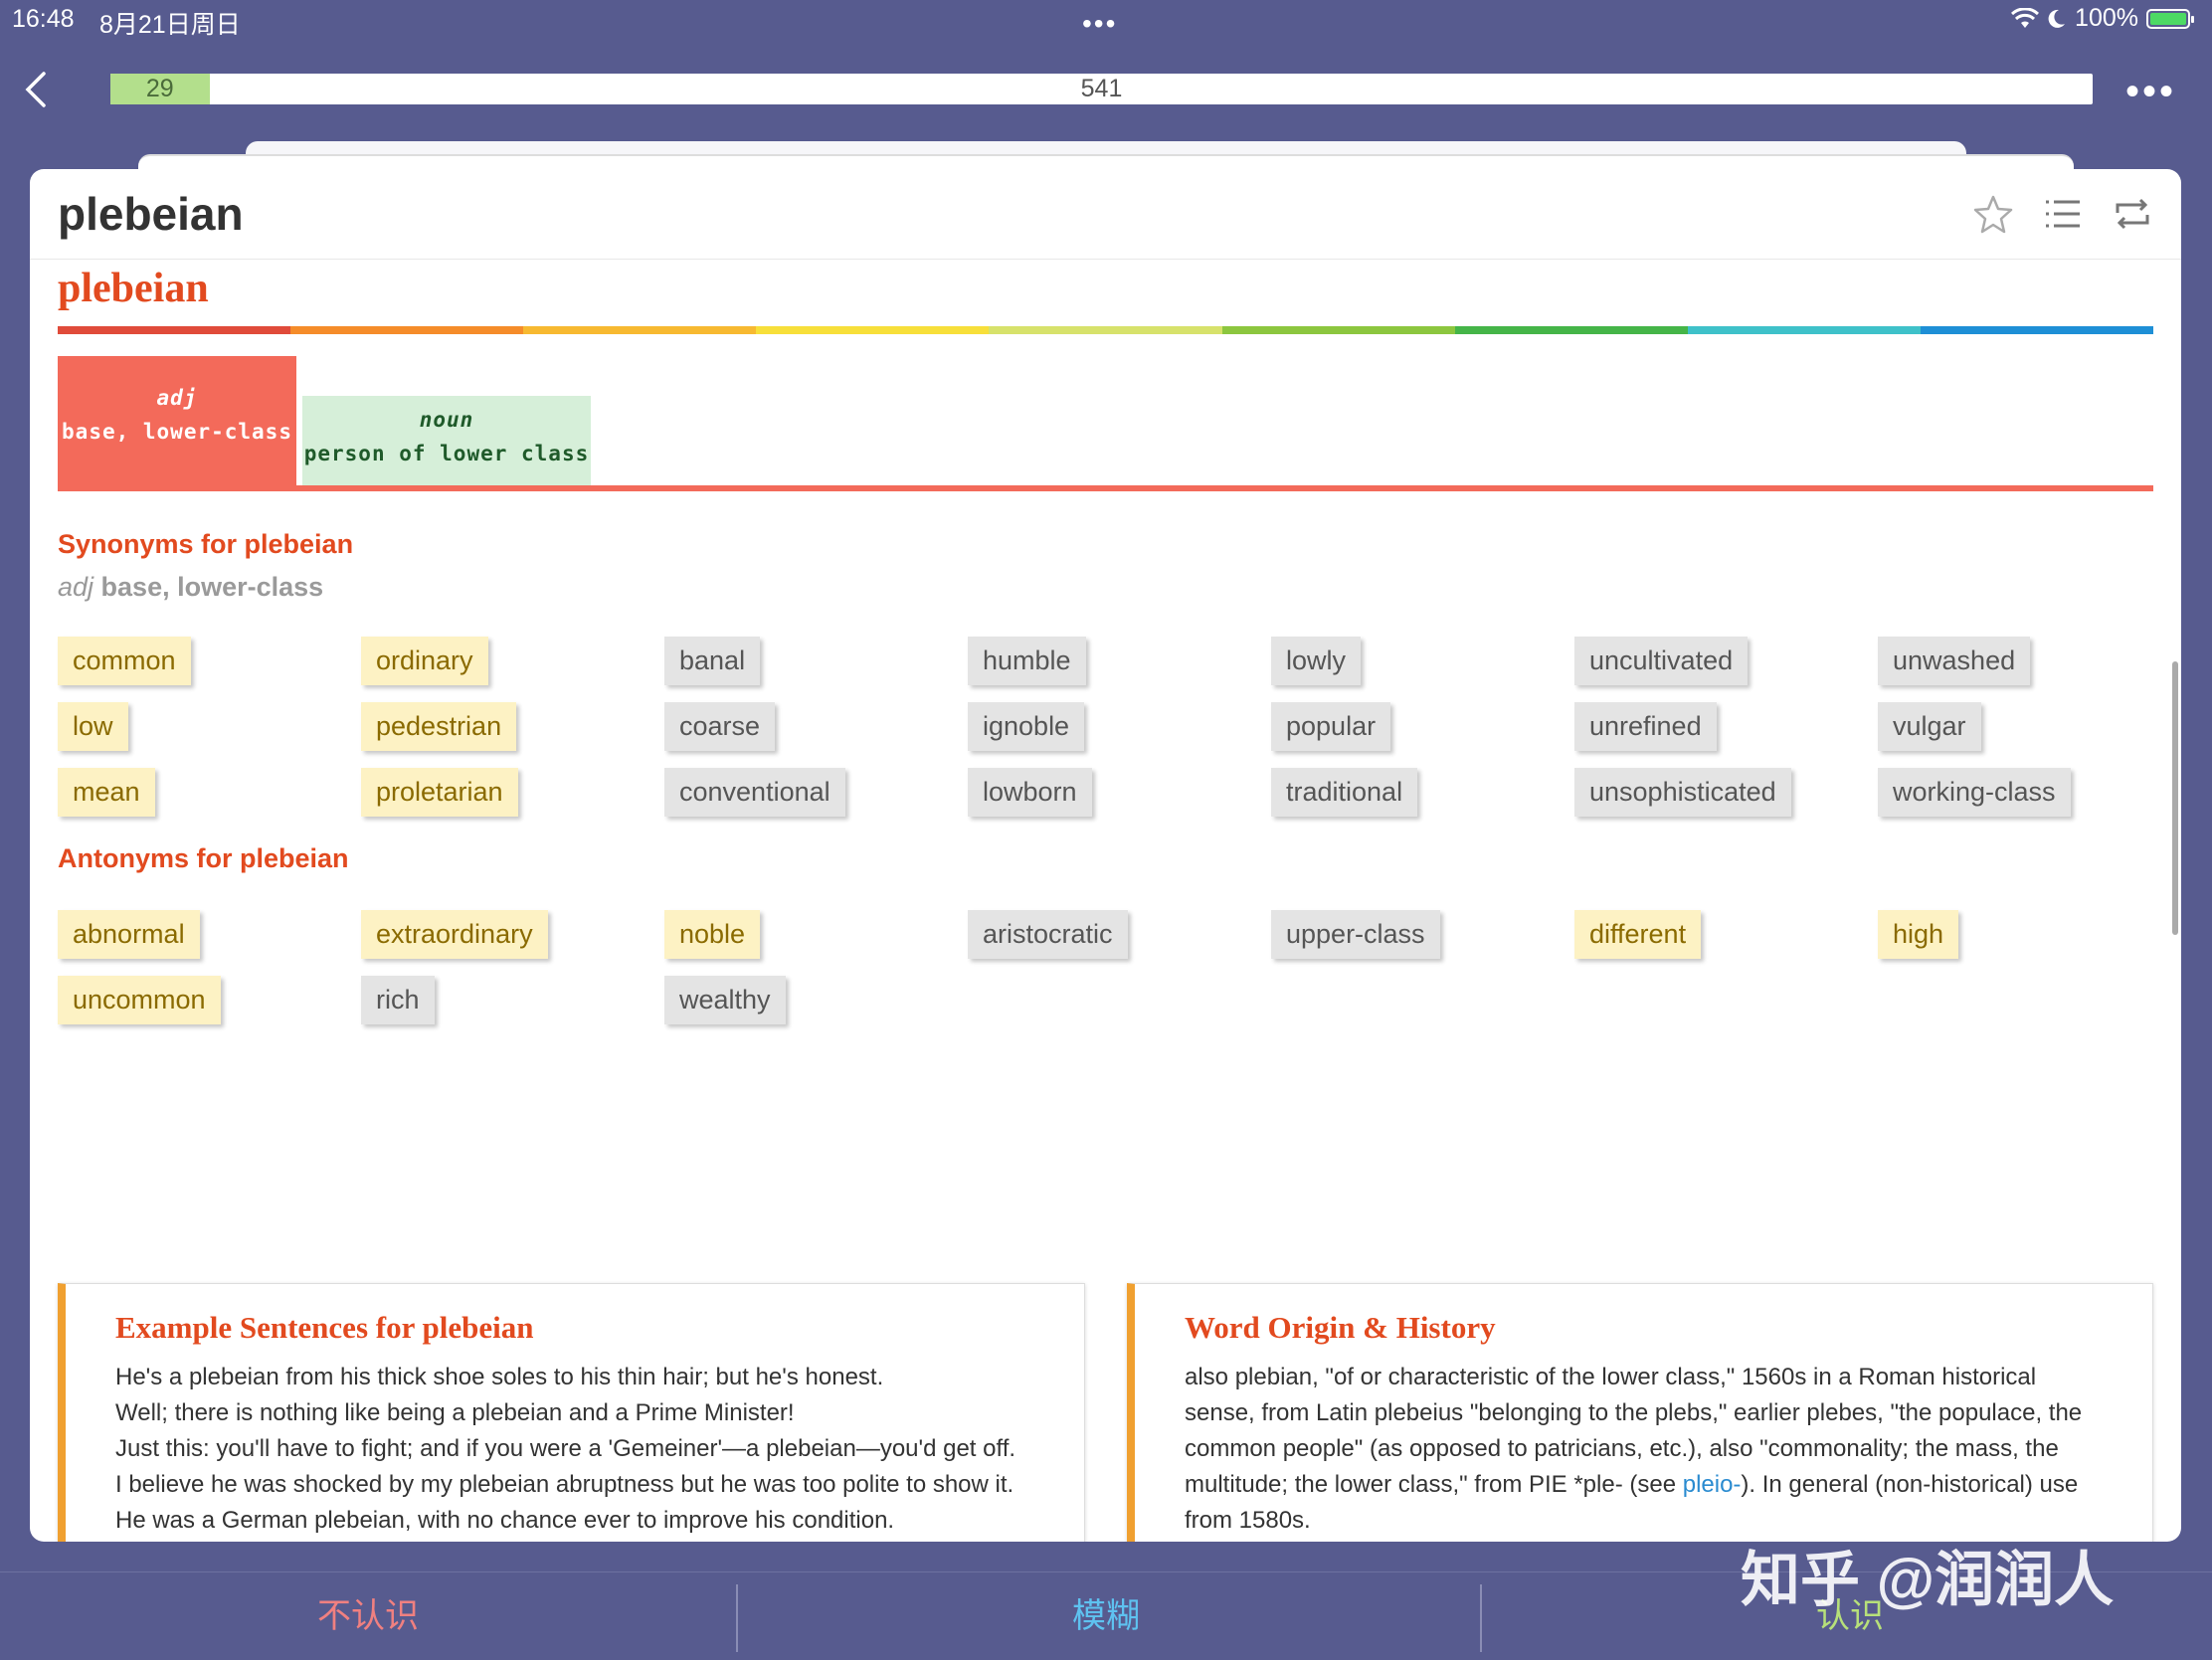  What do you see at coordinates (1993, 214) in the screenshot?
I see `star-icon` at bounding box center [1993, 214].